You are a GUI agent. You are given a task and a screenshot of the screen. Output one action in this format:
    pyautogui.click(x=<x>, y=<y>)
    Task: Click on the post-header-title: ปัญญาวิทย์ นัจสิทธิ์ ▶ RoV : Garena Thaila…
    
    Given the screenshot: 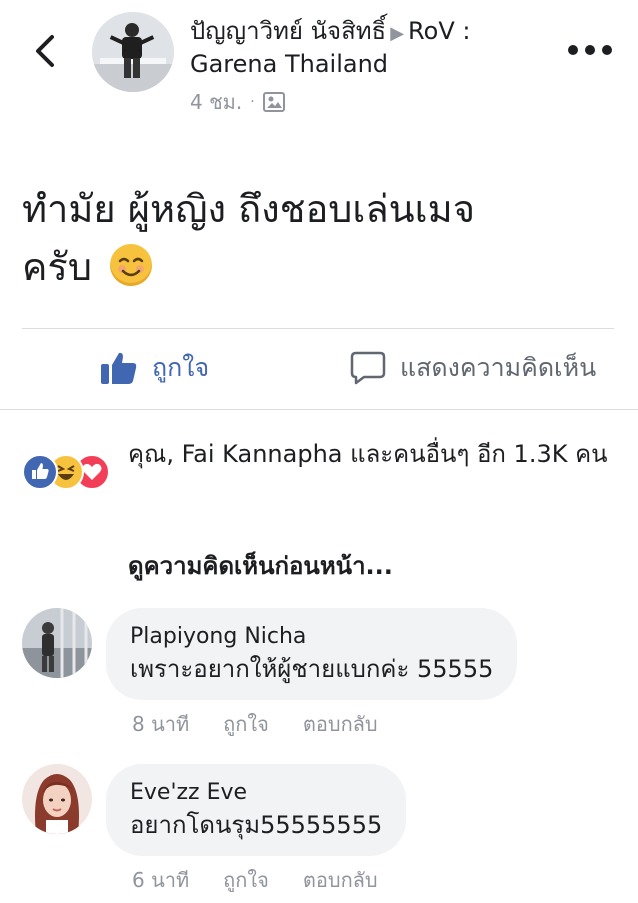 What is the action you would take?
    pyautogui.click(x=370, y=47)
    